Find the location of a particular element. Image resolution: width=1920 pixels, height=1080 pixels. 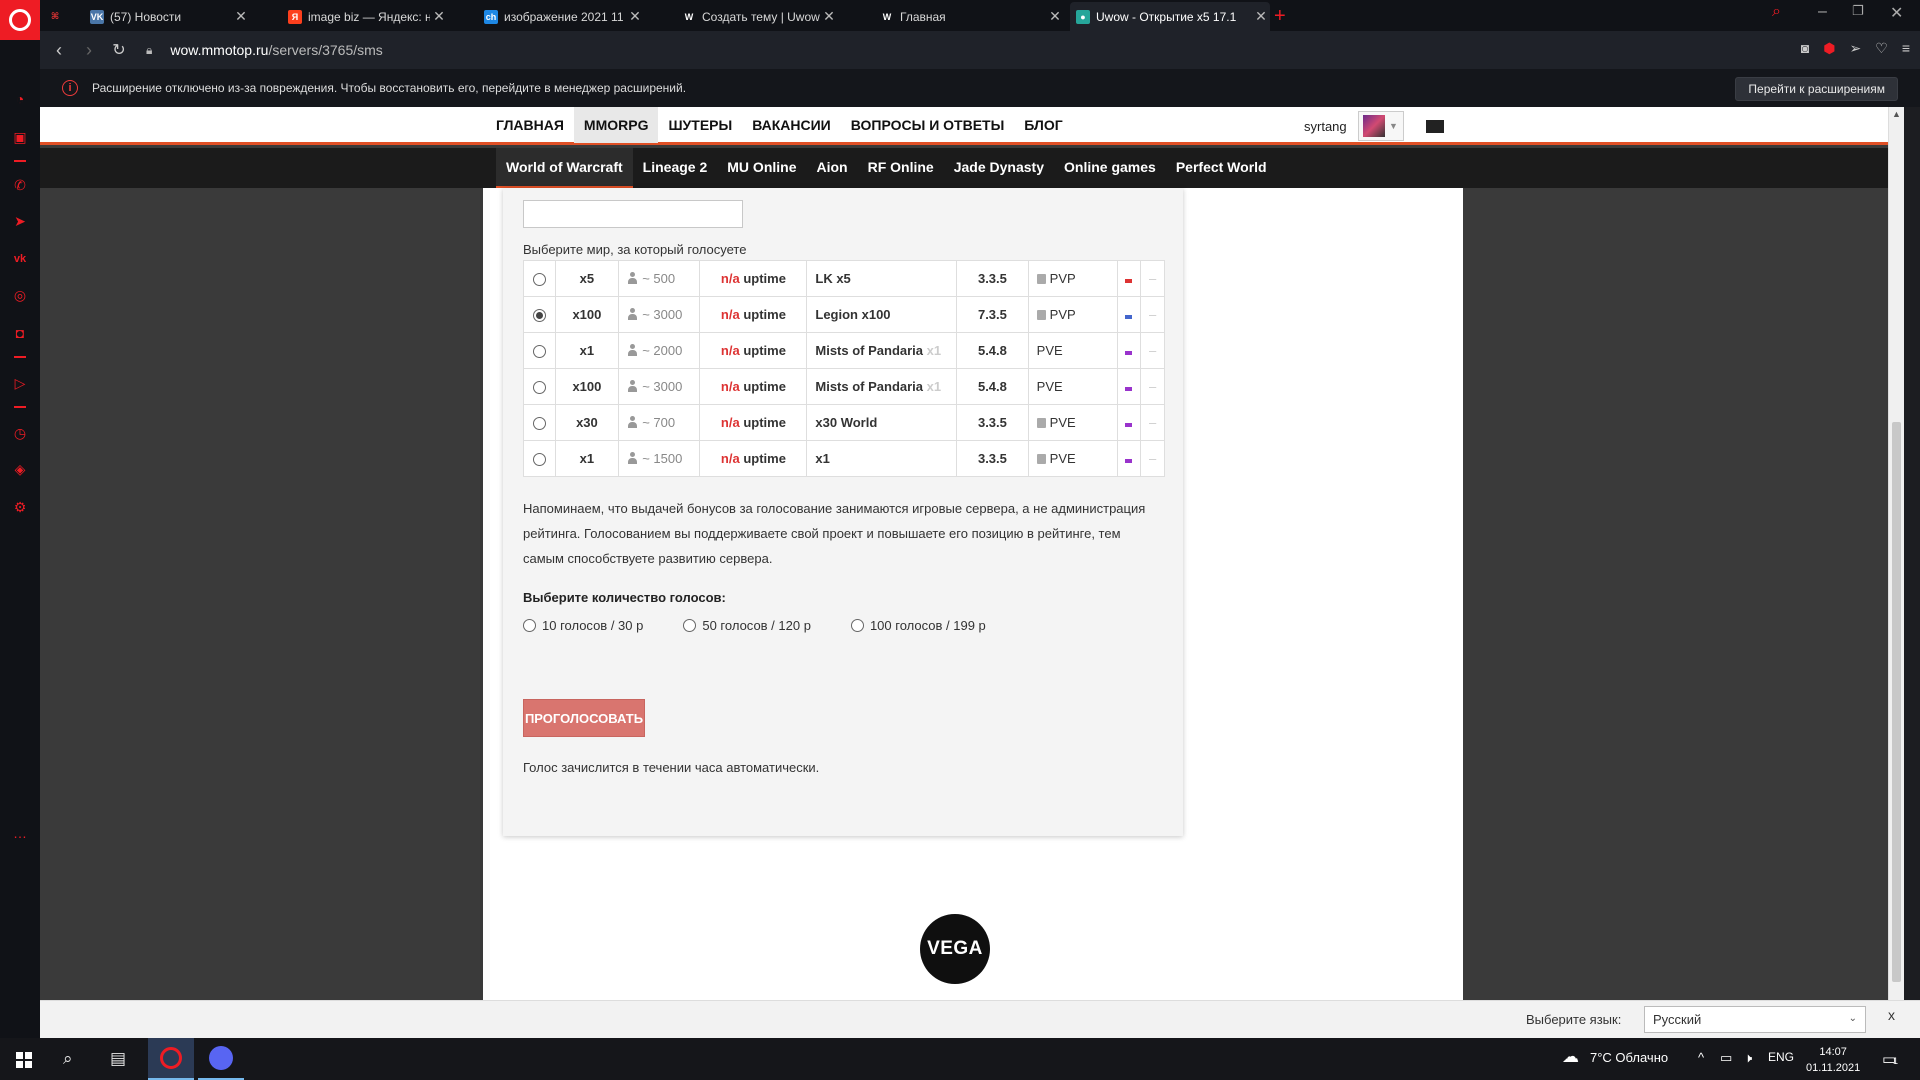

vote-option: 50 голосов / 120 р is located at coordinates (747, 625).